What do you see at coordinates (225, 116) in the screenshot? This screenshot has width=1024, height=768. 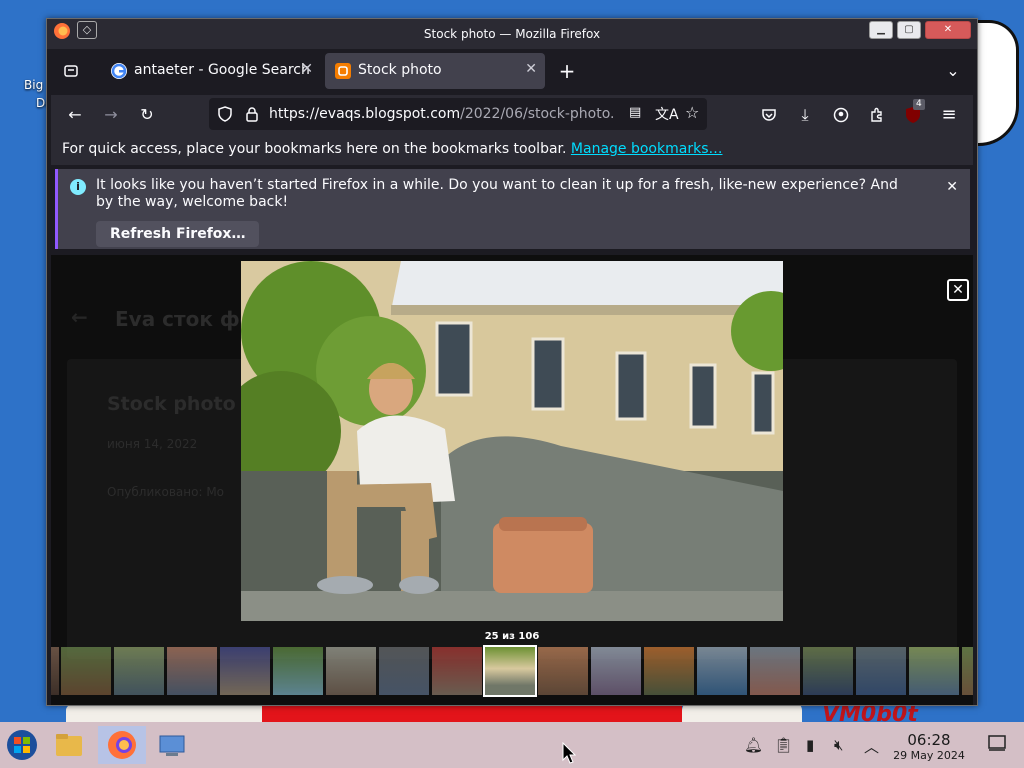 I see `shield-icon` at bounding box center [225, 116].